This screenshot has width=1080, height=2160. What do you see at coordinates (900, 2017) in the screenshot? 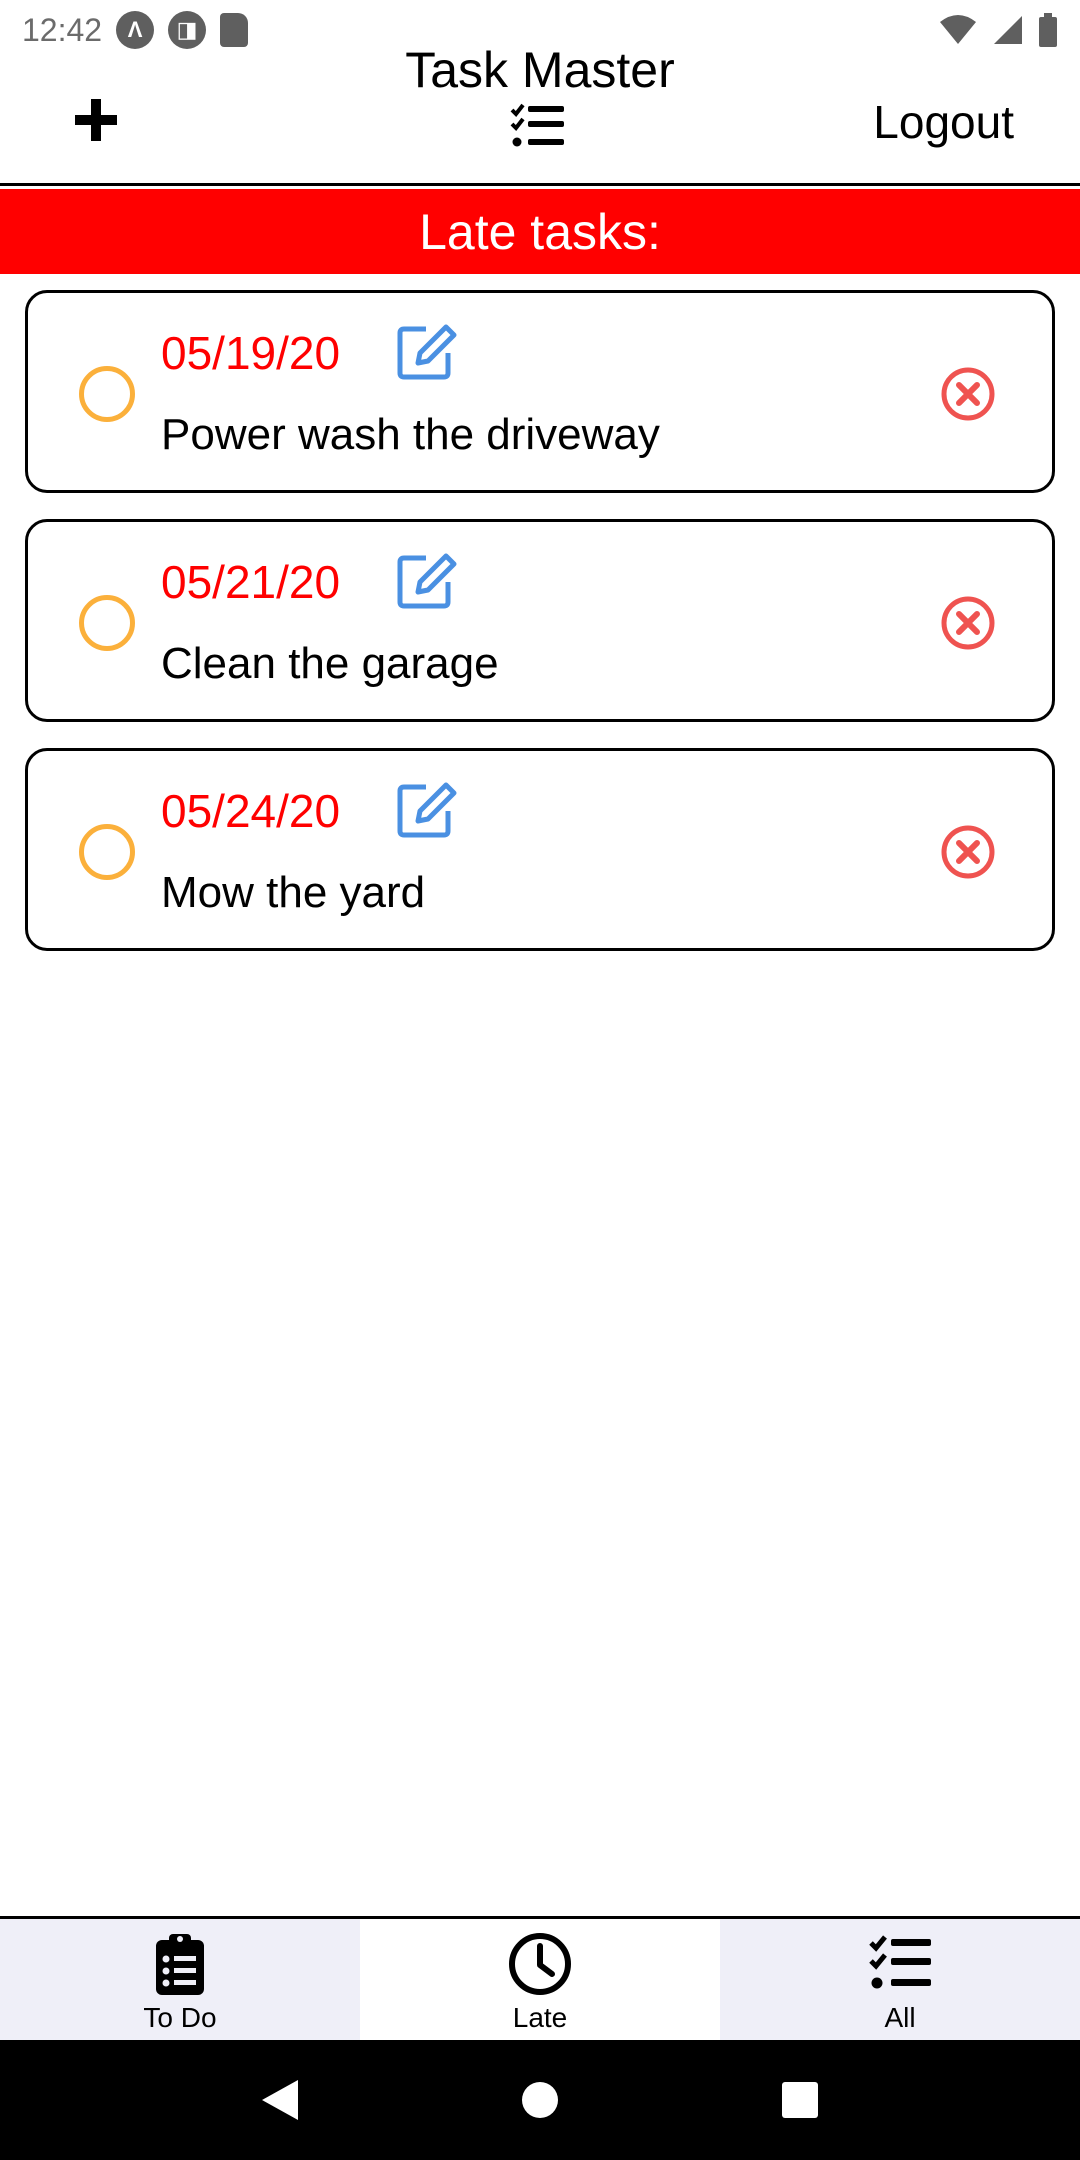
I see `tab-label: All` at bounding box center [900, 2017].